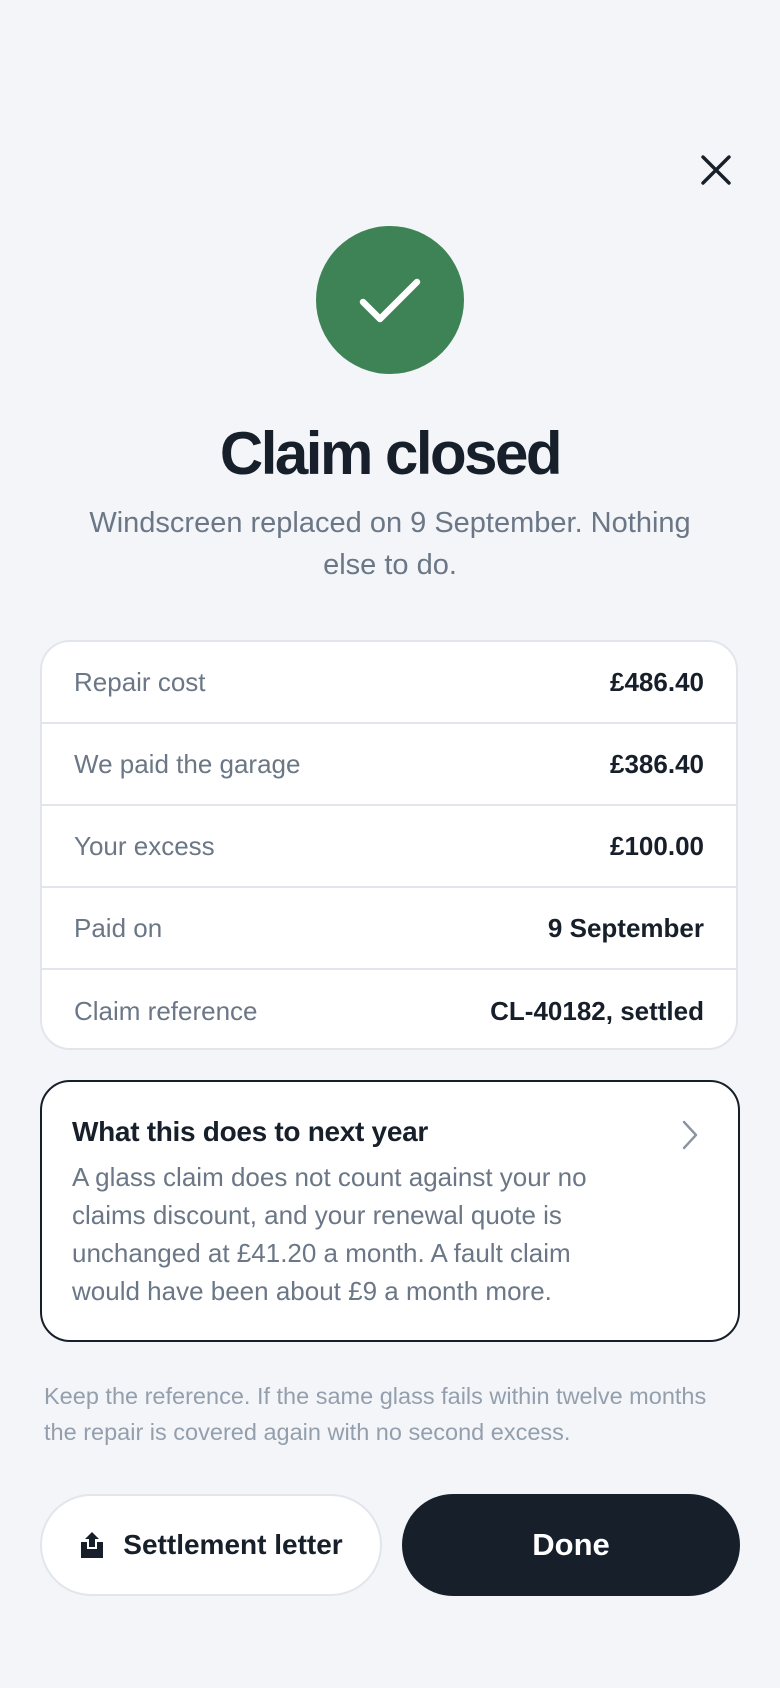 Image resolution: width=780 pixels, height=1688 pixels. I want to click on success-badge, so click(390, 300).